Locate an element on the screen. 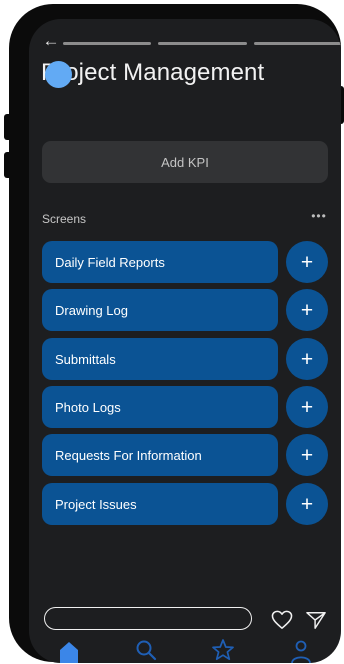  screen-row-drawing-log: Drawing Log + is located at coordinates (185, 310).